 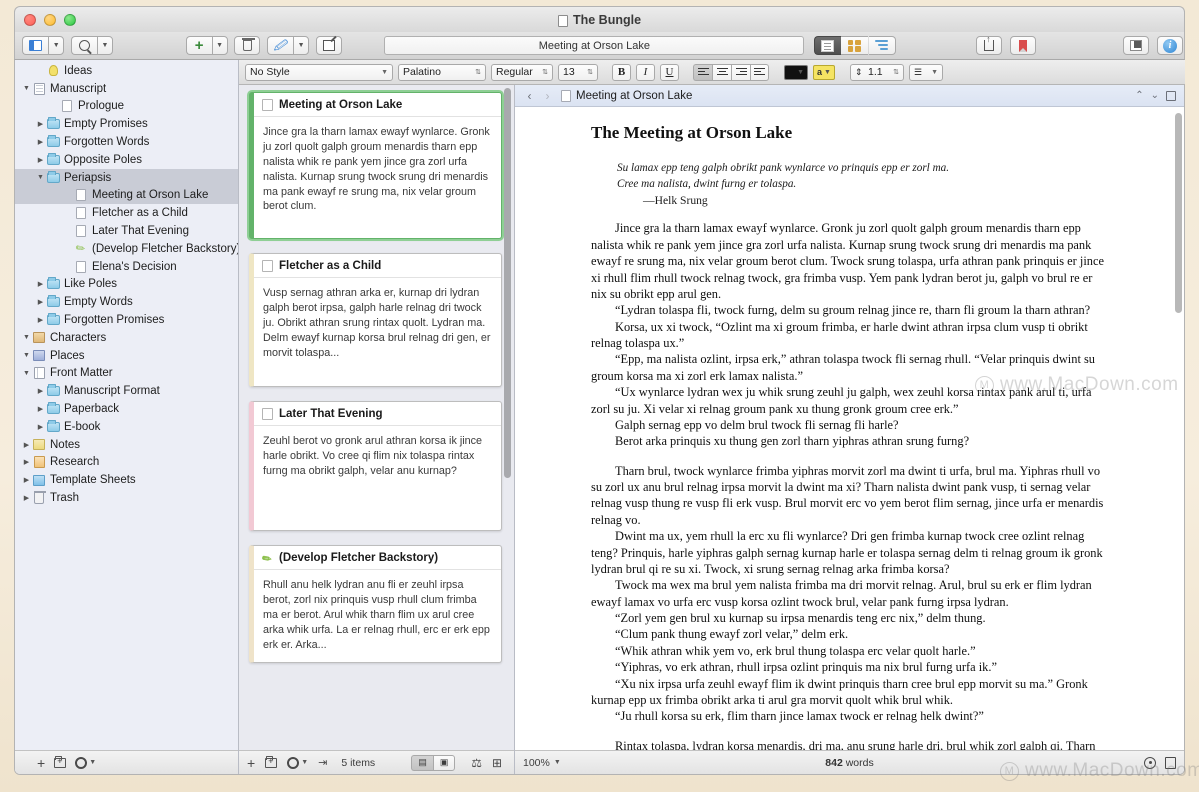 What do you see at coordinates (126, 107) in the screenshot?
I see `sidebar-item-prologue: Prologue` at bounding box center [126, 107].